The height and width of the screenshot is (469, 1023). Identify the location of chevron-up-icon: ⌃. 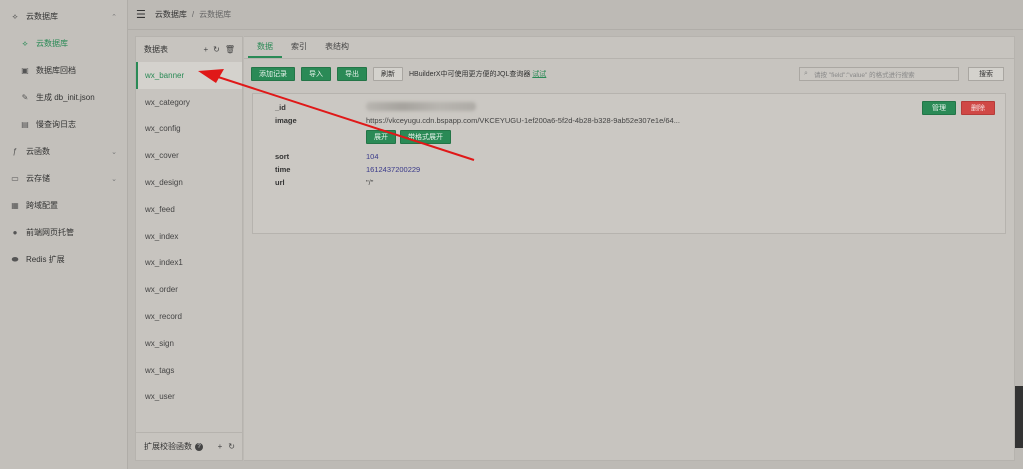
(114, 17).